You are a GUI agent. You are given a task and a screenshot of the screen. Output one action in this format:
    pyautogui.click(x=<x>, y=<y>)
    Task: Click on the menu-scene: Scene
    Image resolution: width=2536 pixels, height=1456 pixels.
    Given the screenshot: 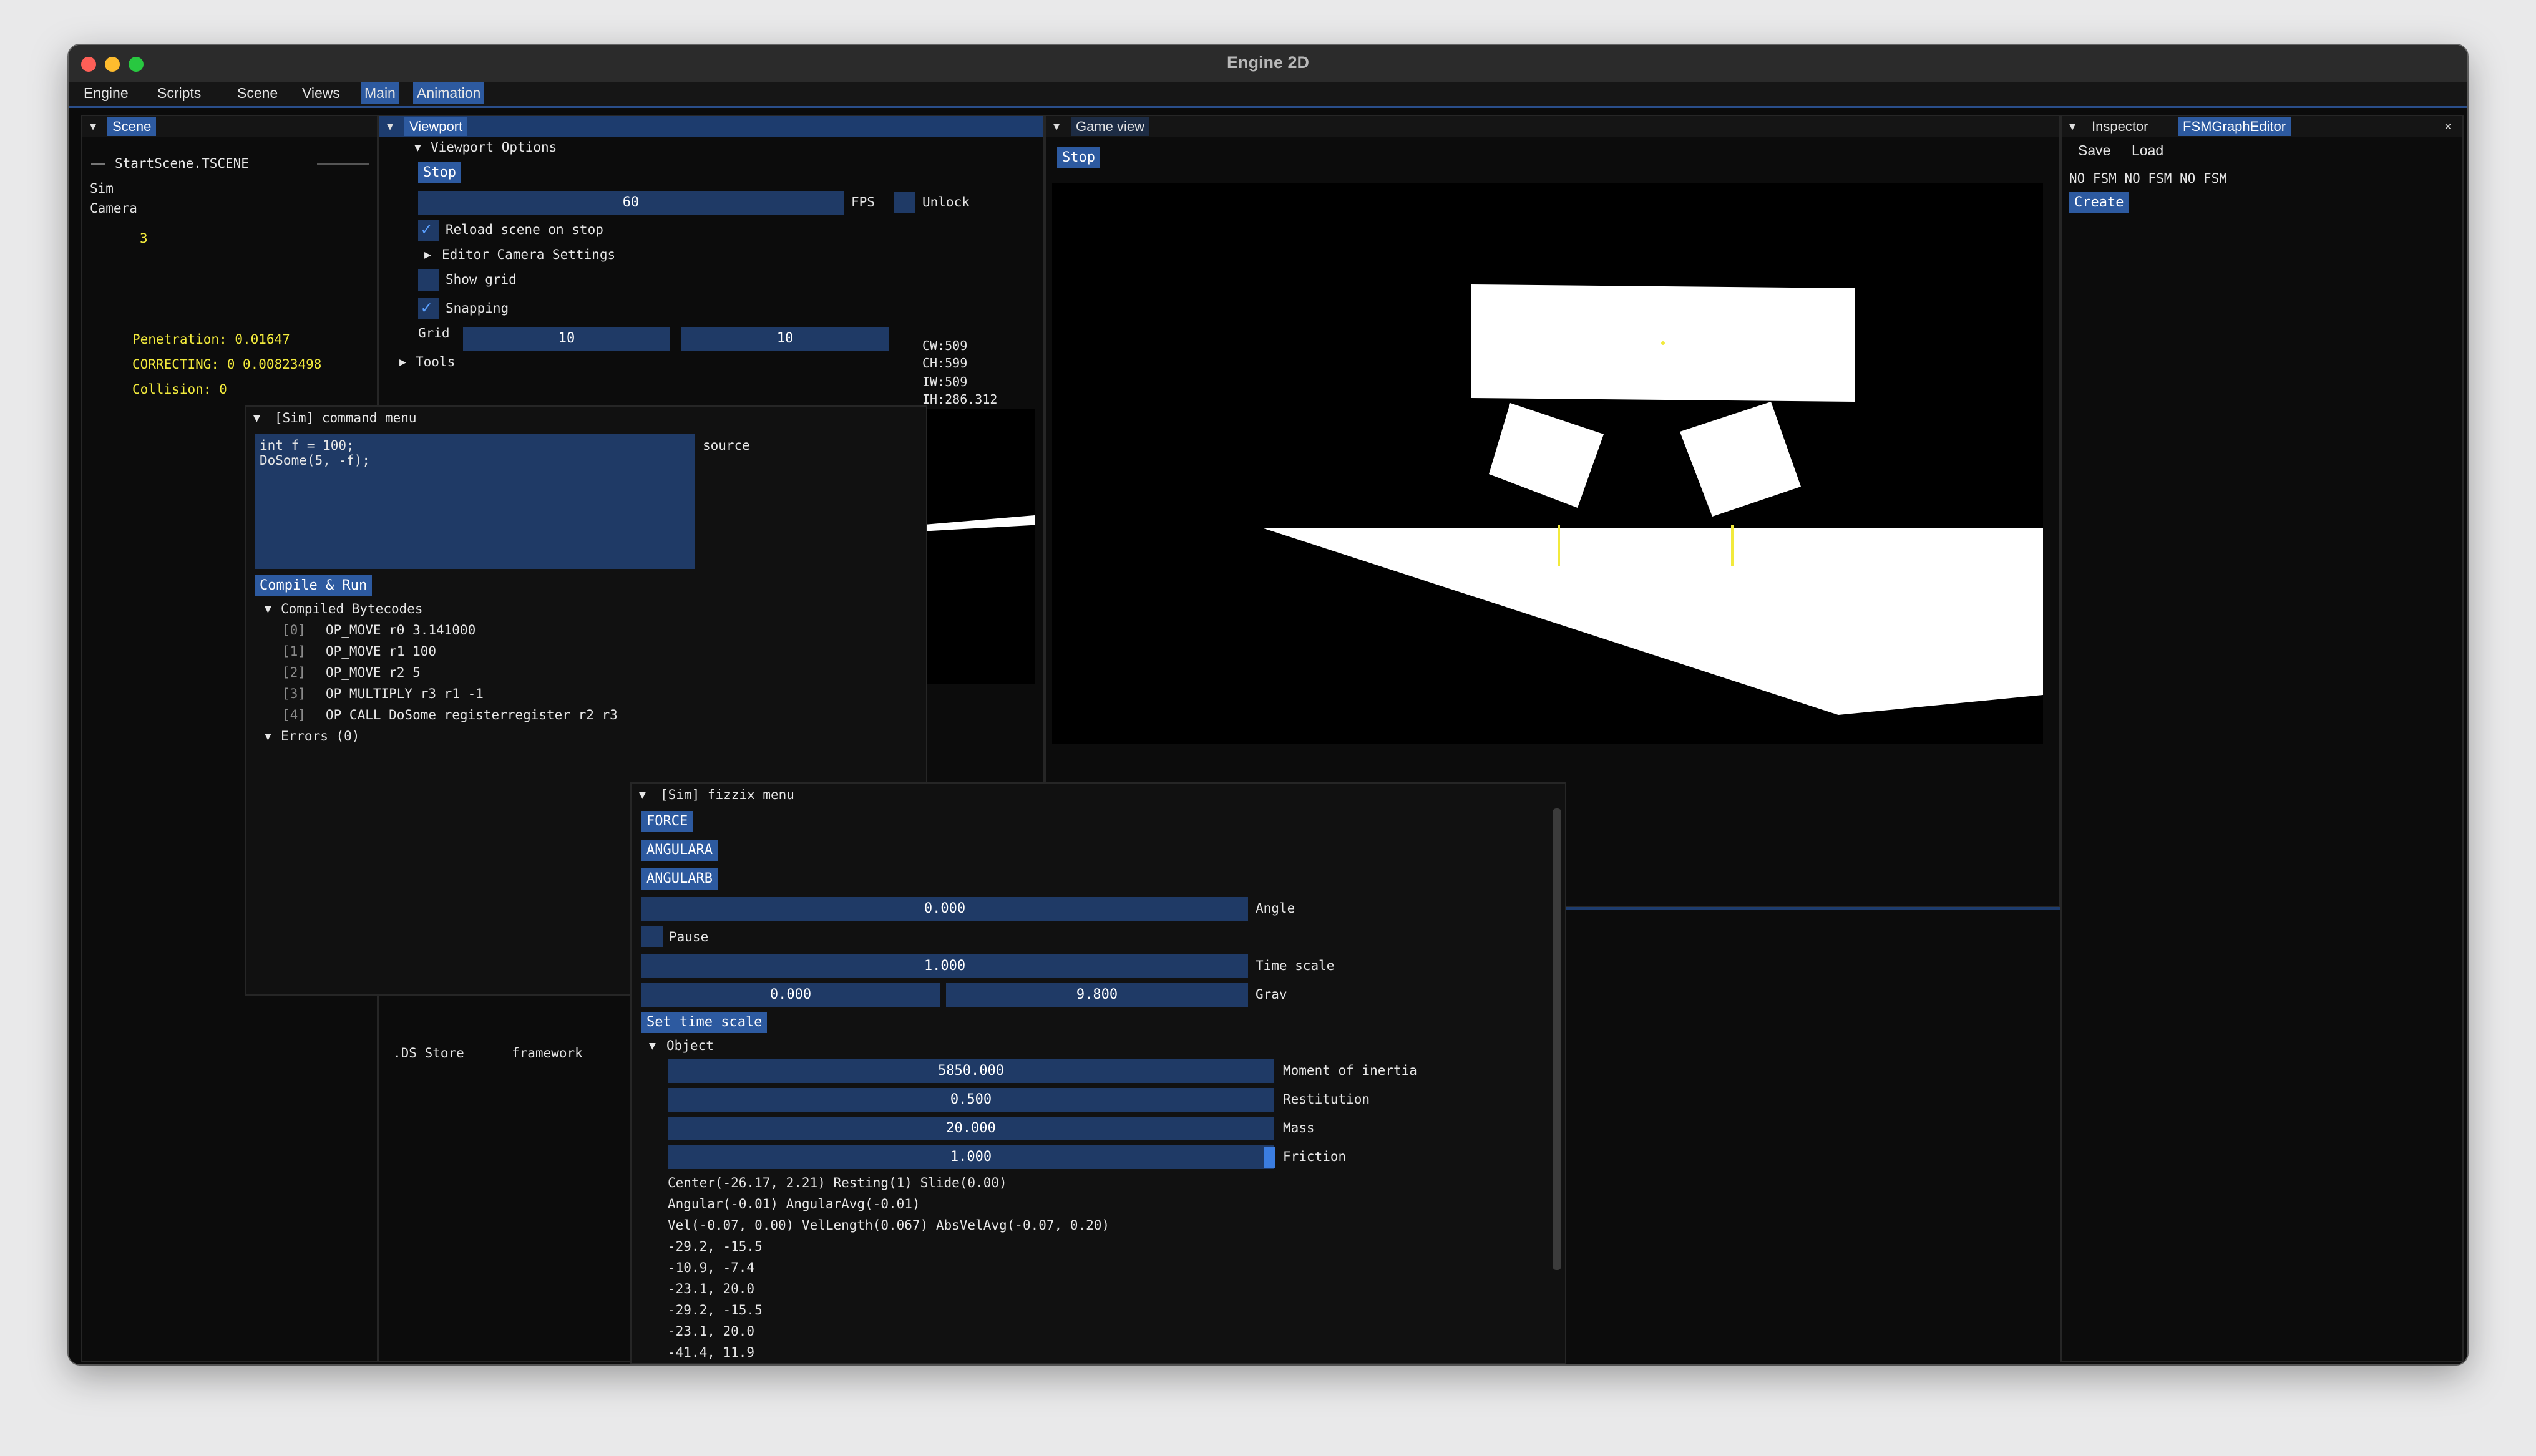 What is the action you would take?
    pyautogui.click(x=257, y=93)
    